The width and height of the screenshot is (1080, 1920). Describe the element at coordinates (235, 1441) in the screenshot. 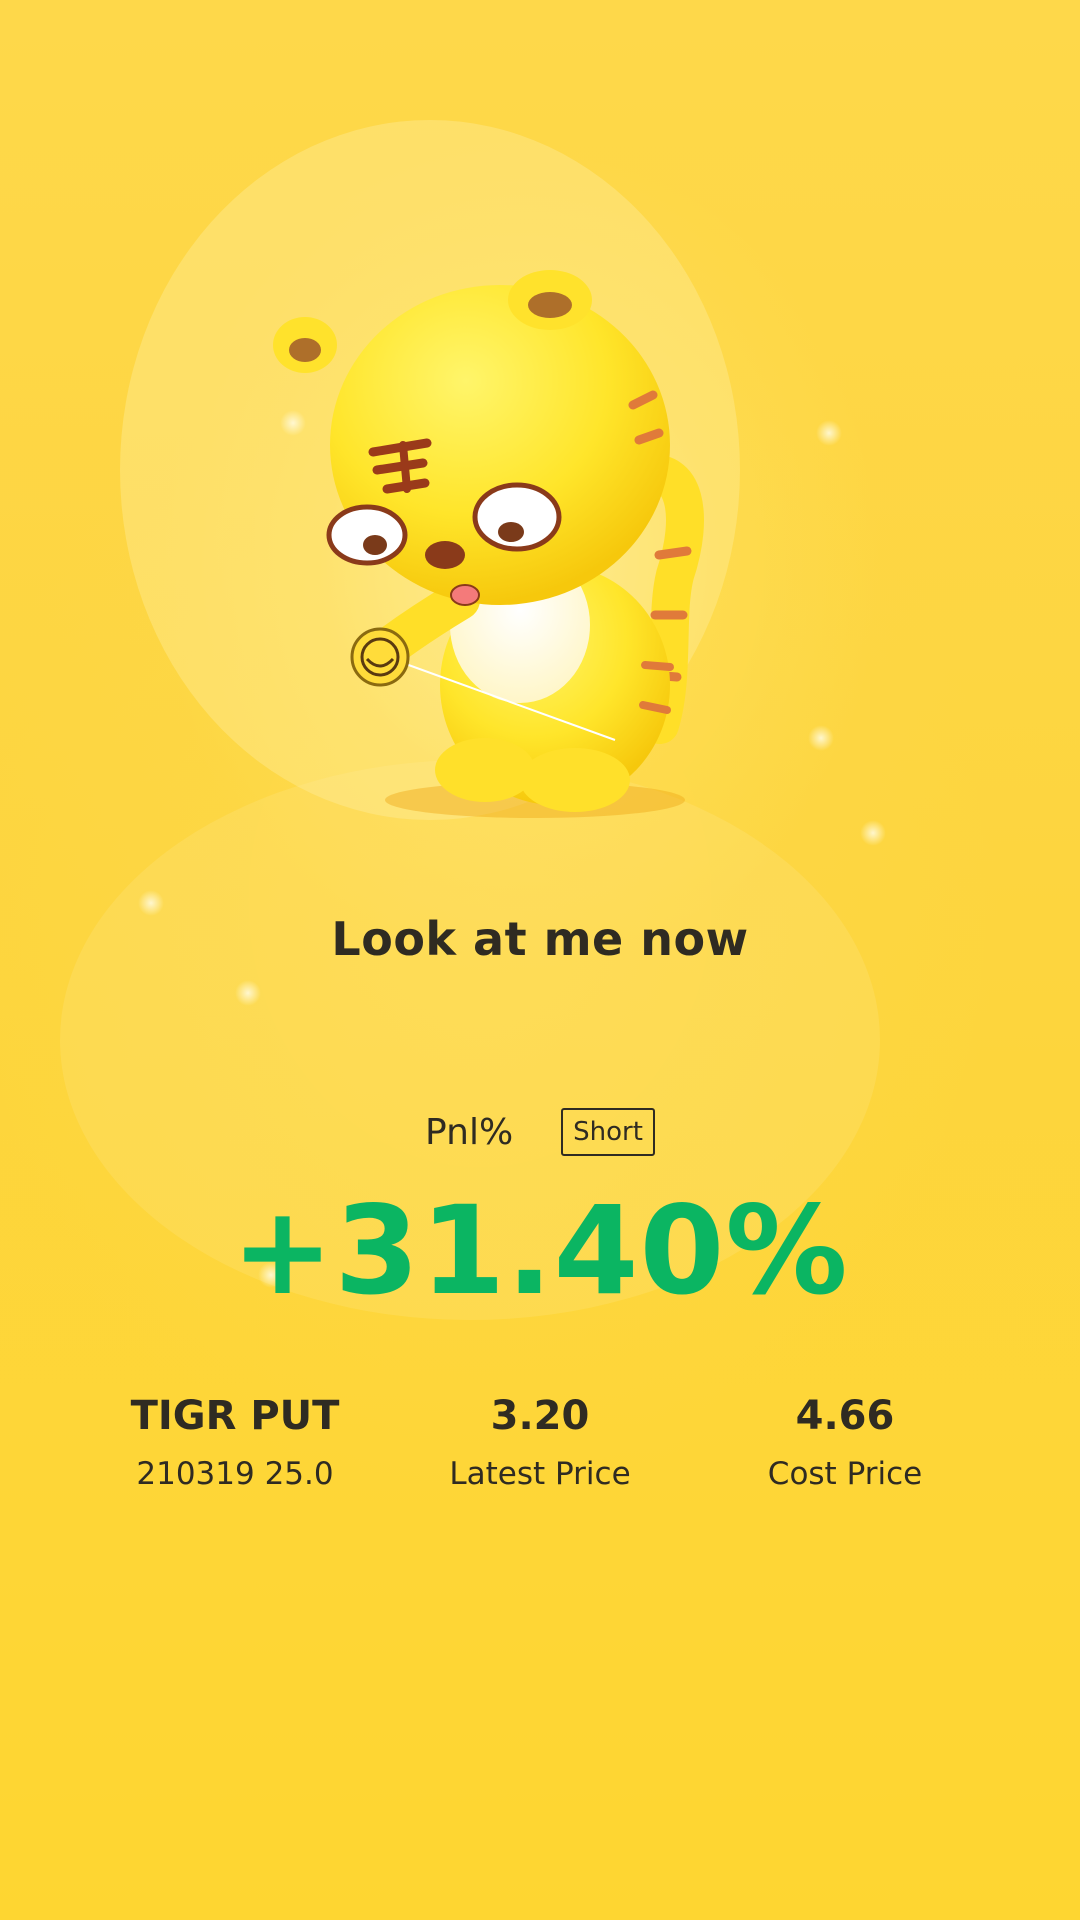

I see `stat-contract: TIGR PUT 210319 25.0` at that location.